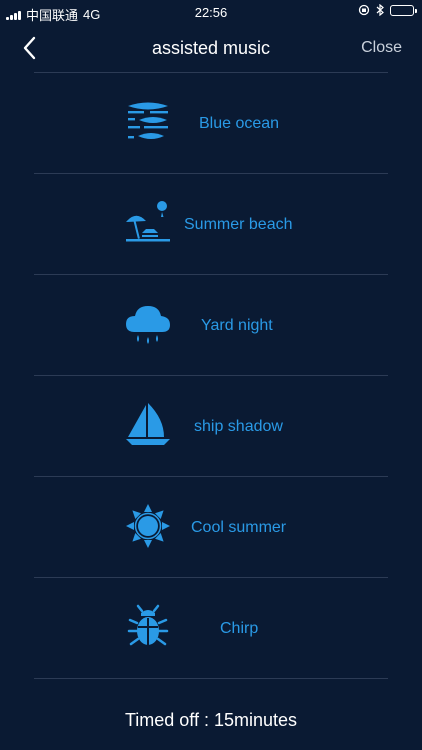 The height and width of the screenshot is (750, 422). Describe the element at coordinates (237, 325) in the screenshot. I see `list-item-label: Yard night` at that location.